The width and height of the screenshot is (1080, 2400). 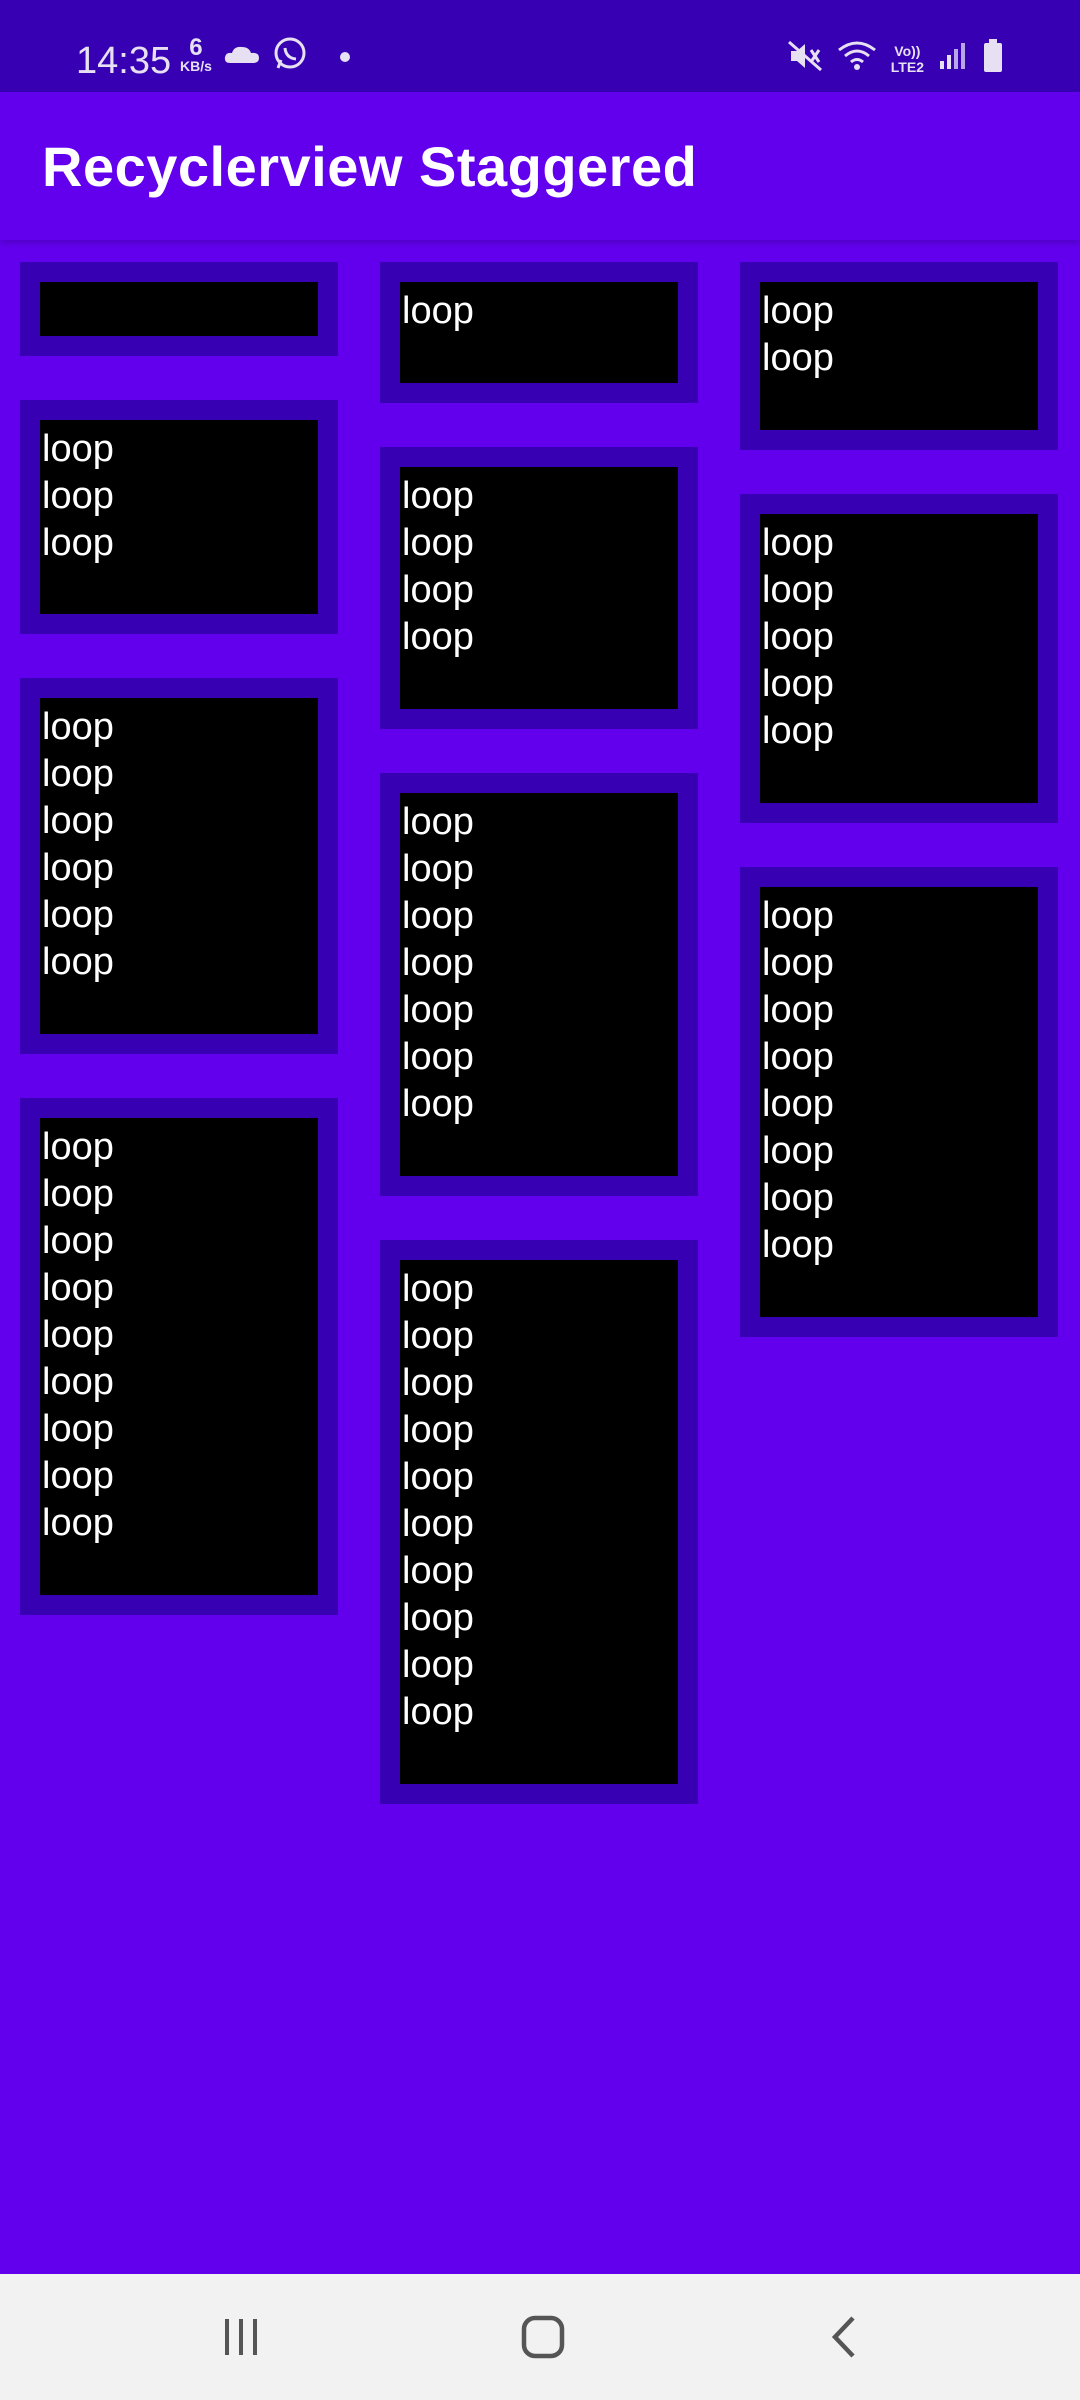 I want to click on grid-item-content, so click(x=179, y=309).